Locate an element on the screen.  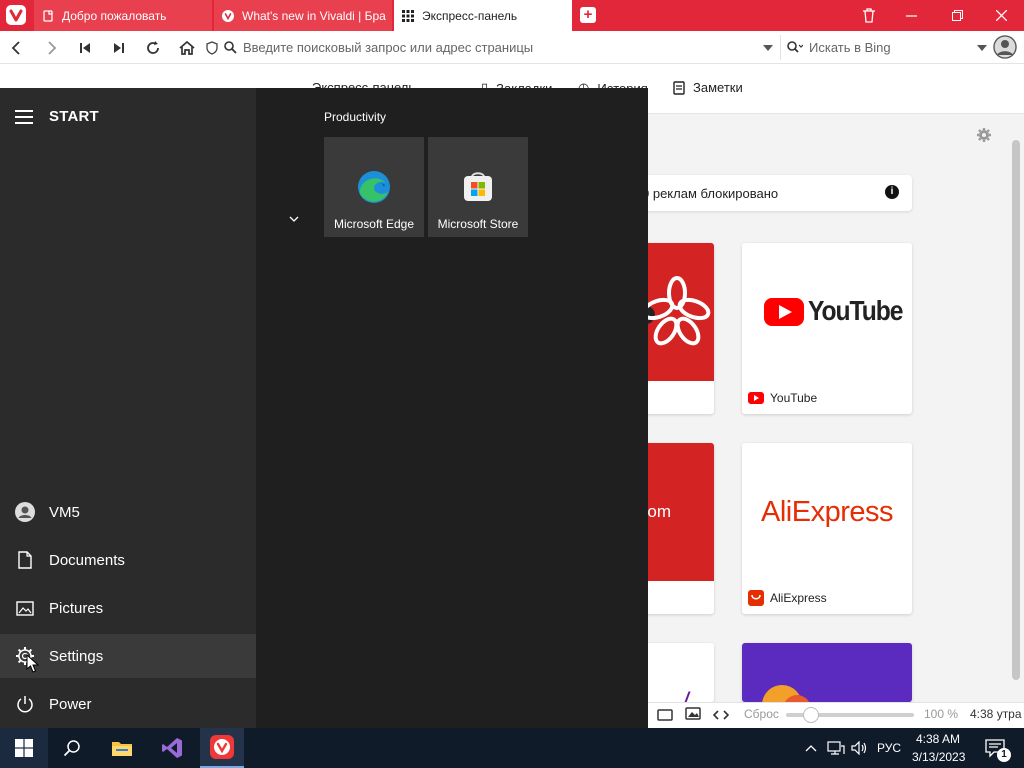
volume-icon is located at coordinates (860, 748).